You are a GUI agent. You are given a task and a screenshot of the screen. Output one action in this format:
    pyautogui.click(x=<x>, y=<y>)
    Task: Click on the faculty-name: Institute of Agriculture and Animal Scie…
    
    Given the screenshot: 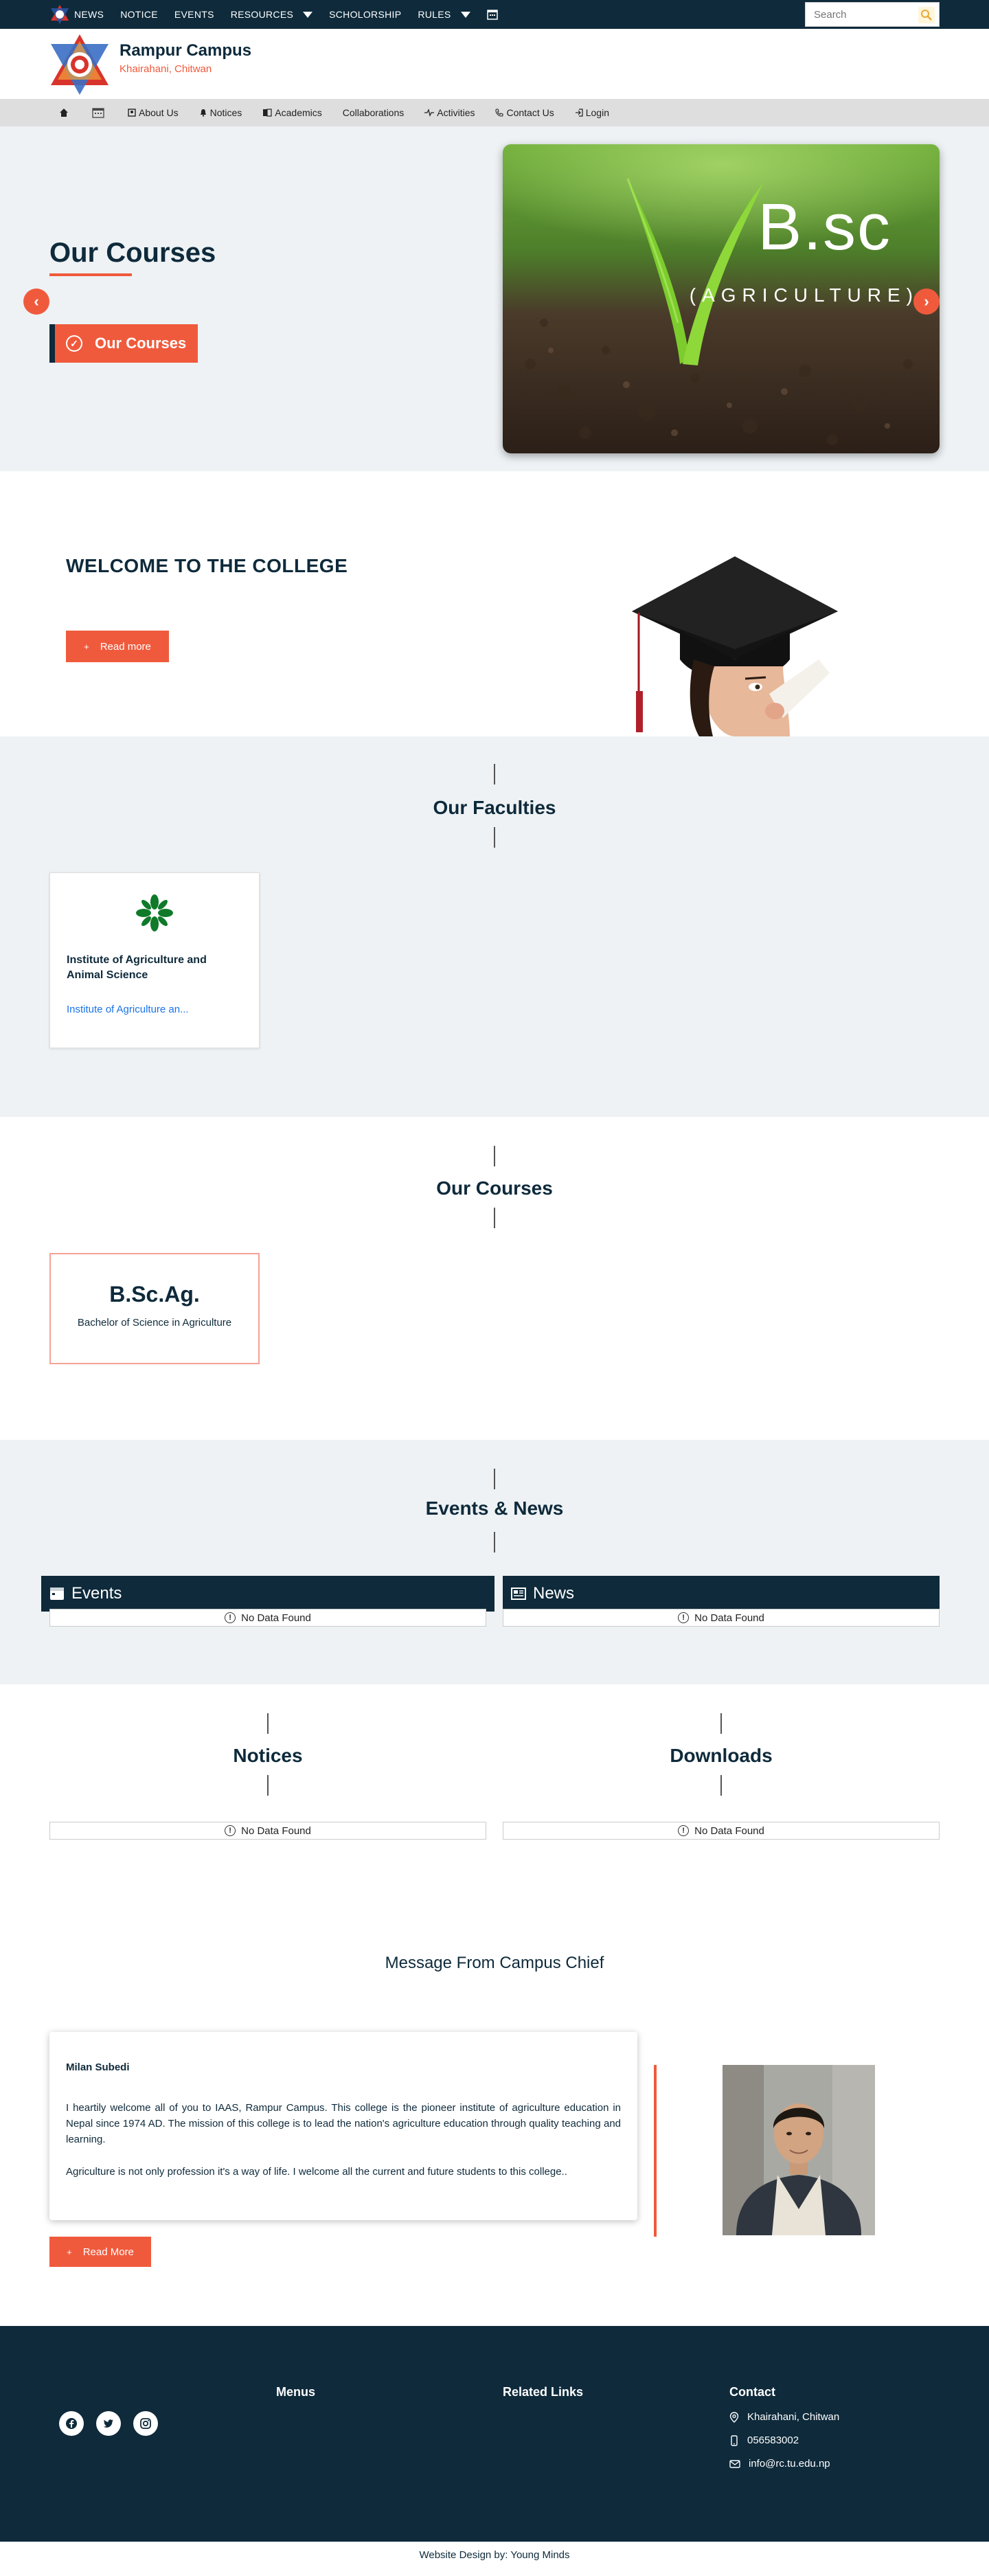 What is the action you would take?
    pyautogui.click(x=137, y=967)
    